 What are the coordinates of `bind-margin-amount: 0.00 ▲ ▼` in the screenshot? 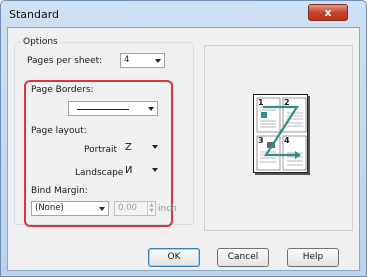 It's located at (135, 208).